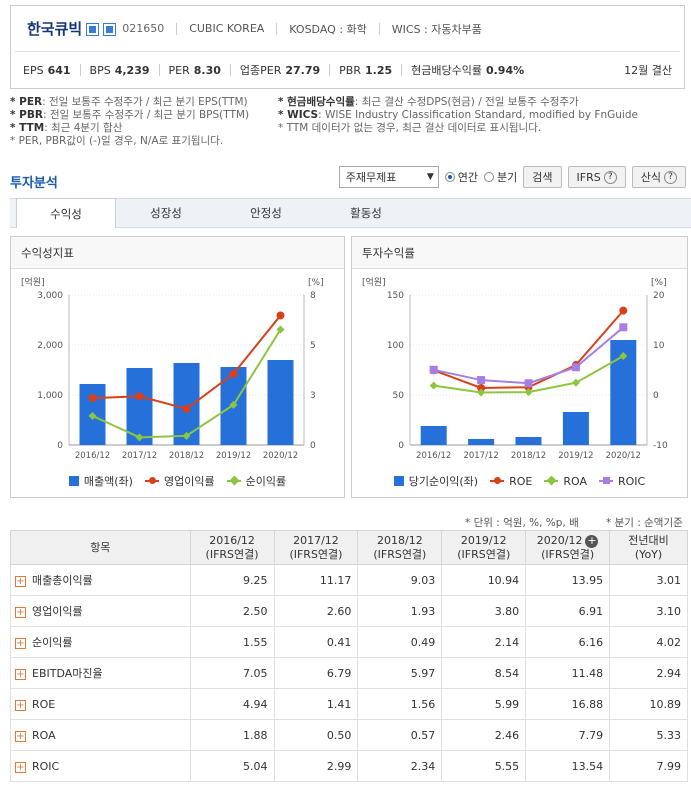 Image resolution: width=691 pixels, height=786 pixels. What do you see at coordinates (100, 704) in the screenshot?
I see `row-item-cell: + ROE` at bounding box center [100, 704].